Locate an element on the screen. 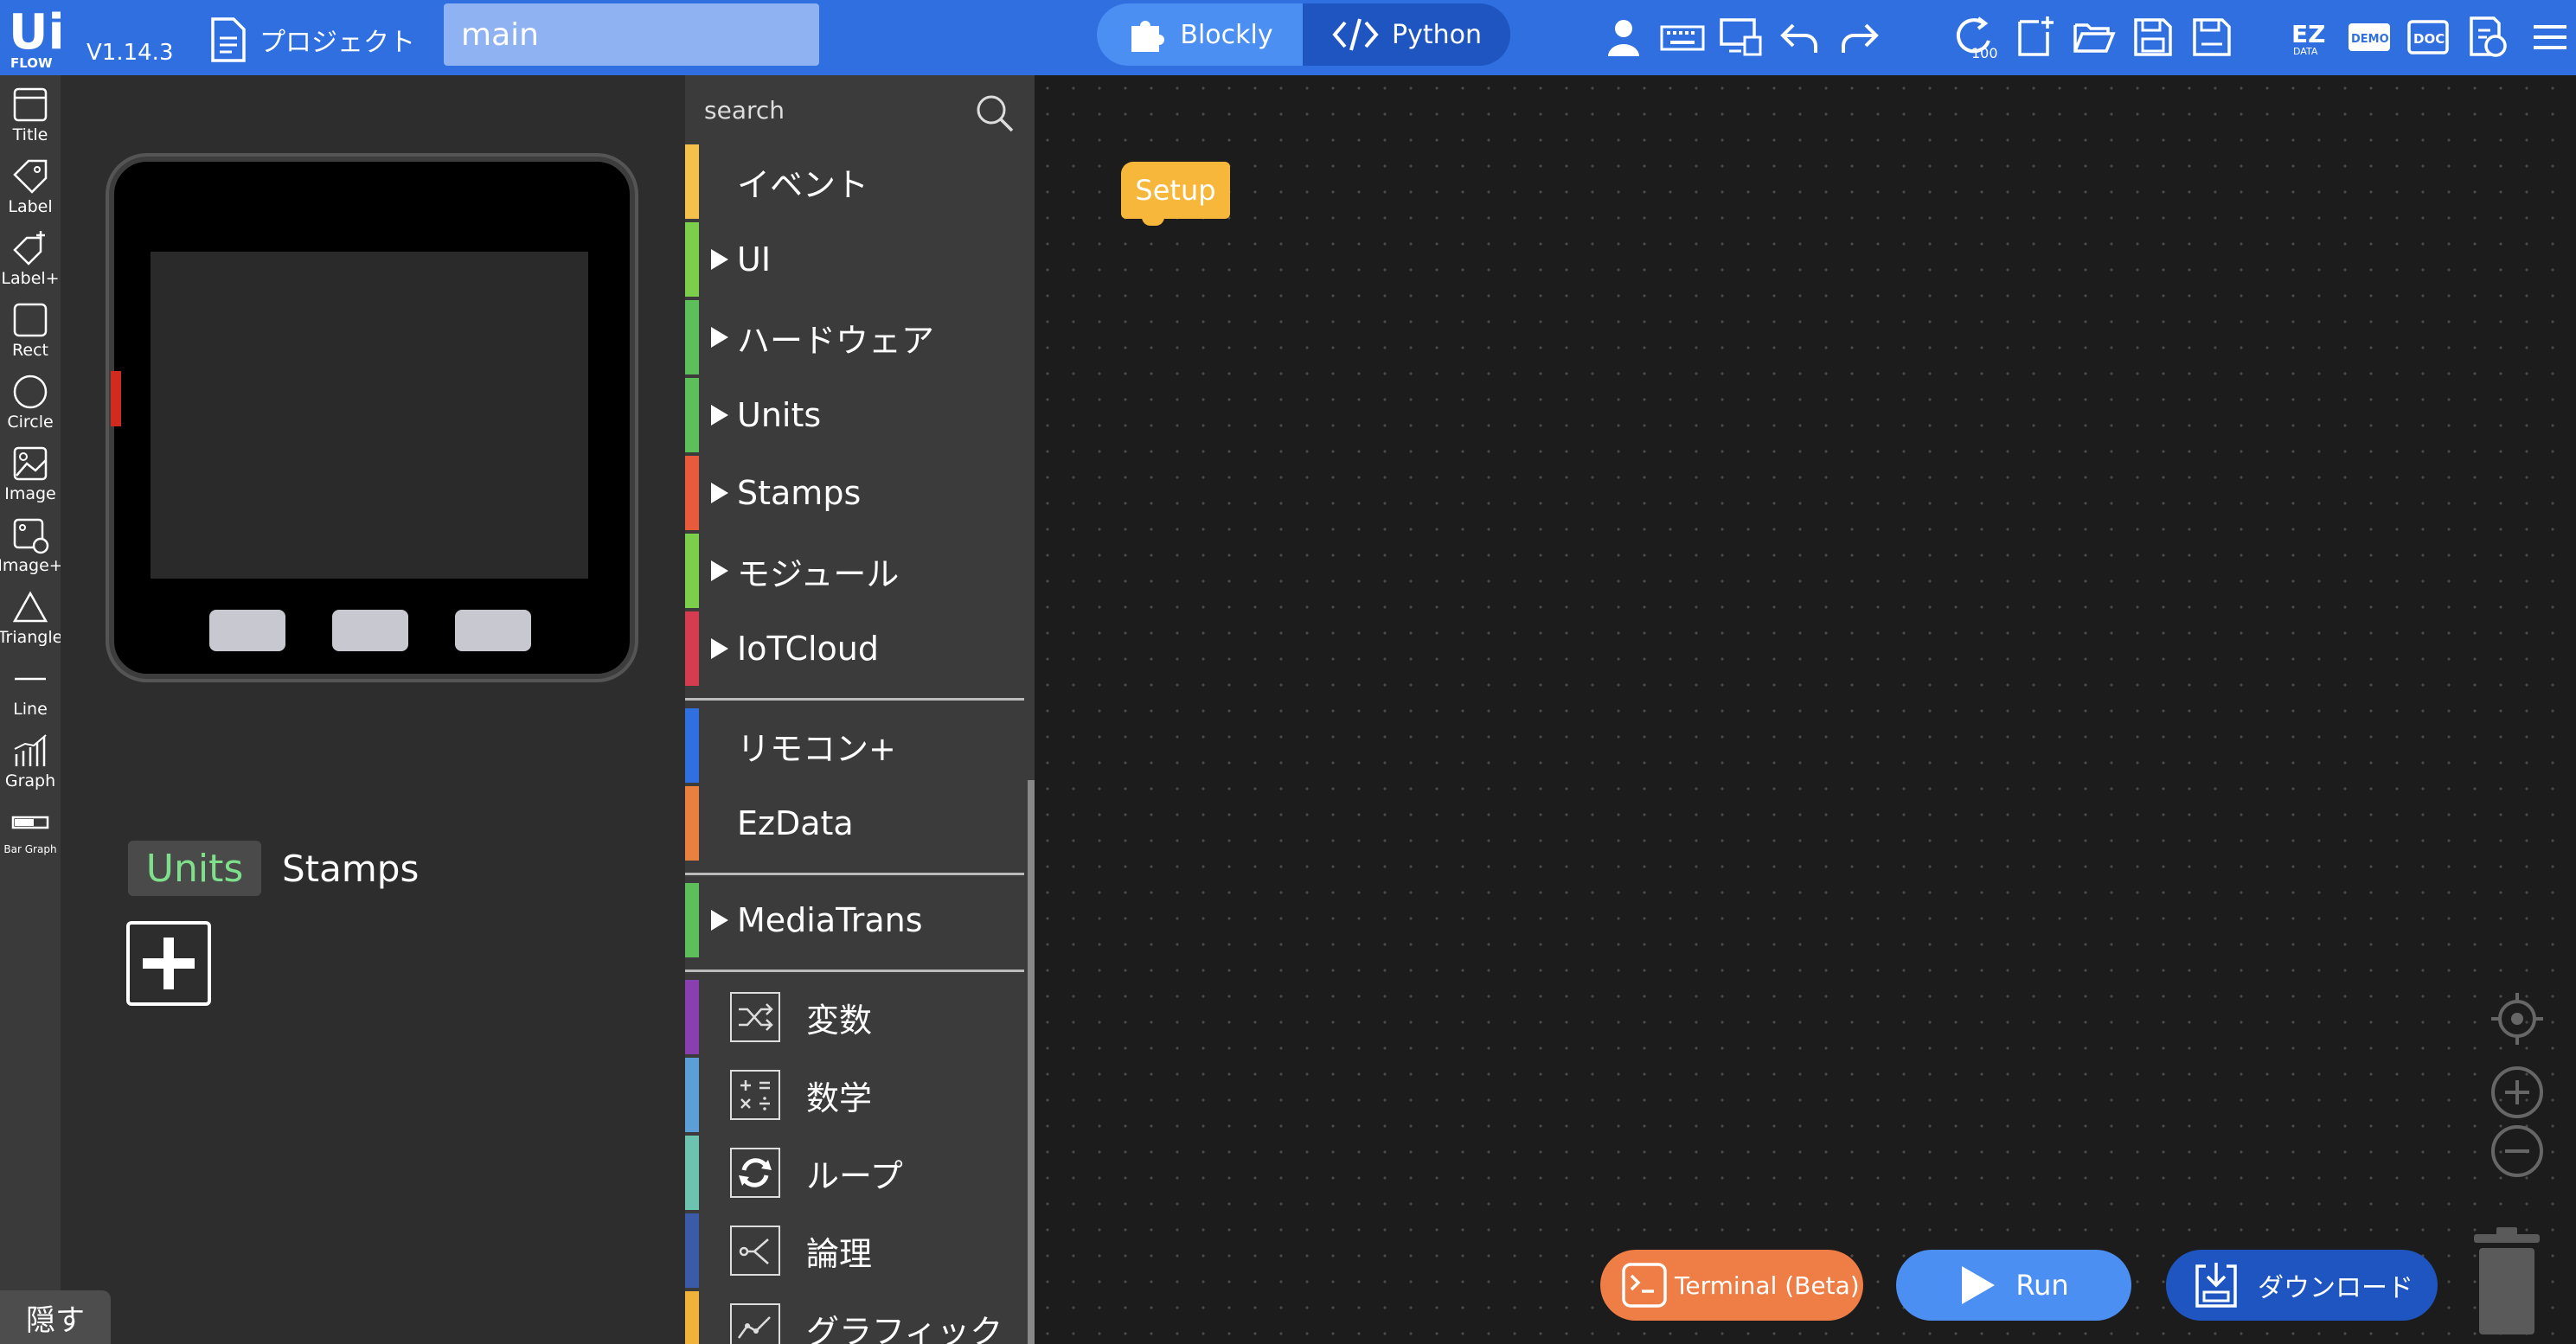  doc-button: DOC is located at coordinates (2428, 37).